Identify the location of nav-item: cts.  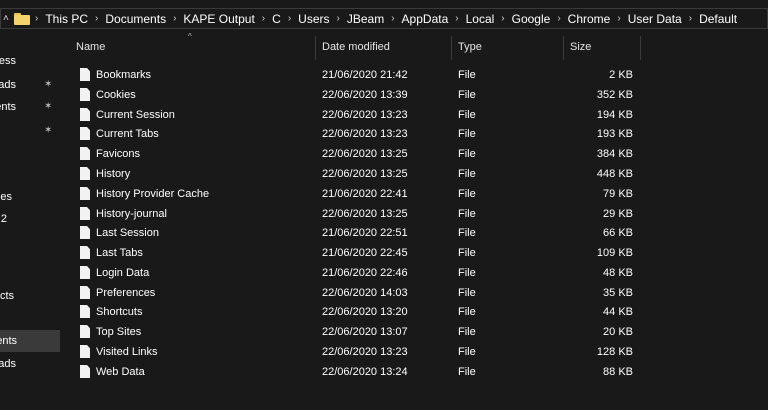
(30, 296).